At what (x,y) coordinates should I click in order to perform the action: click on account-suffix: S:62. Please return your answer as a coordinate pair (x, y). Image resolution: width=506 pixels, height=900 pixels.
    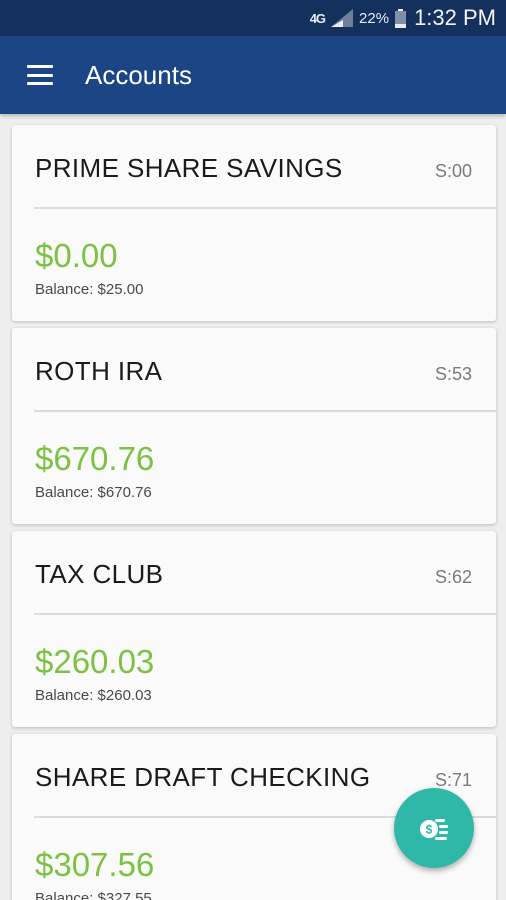
    Looking at the image, I should click on (453, 577).